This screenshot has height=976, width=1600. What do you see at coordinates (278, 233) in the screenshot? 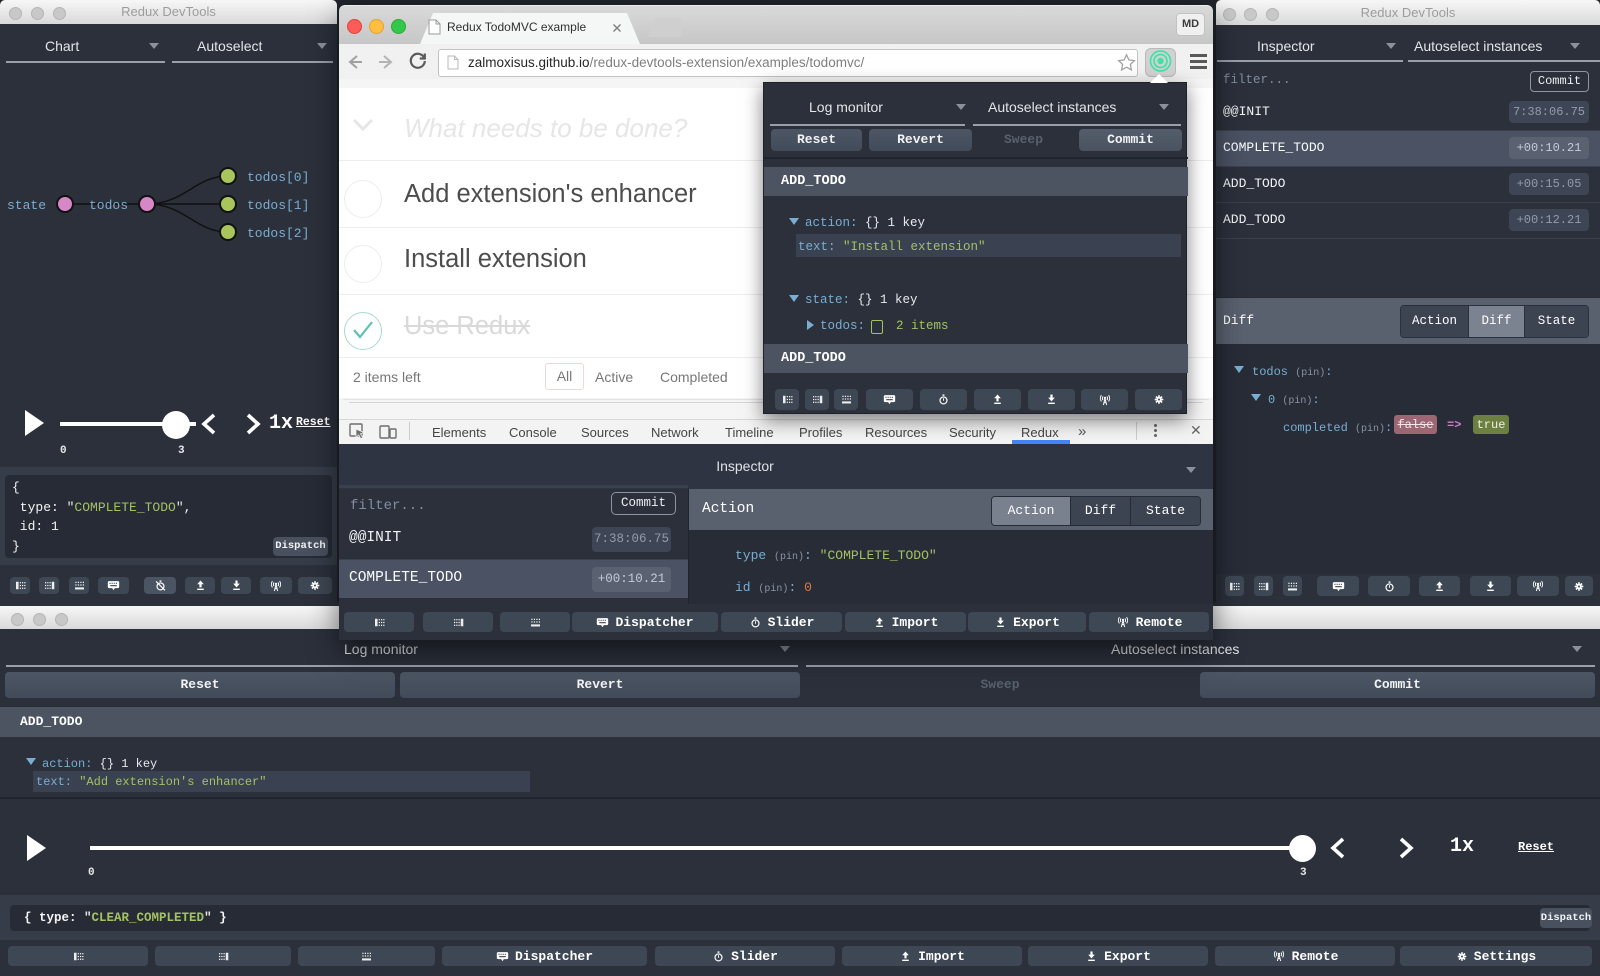
I see `svg-text: todos[2]` at bounding box center [278, 233].